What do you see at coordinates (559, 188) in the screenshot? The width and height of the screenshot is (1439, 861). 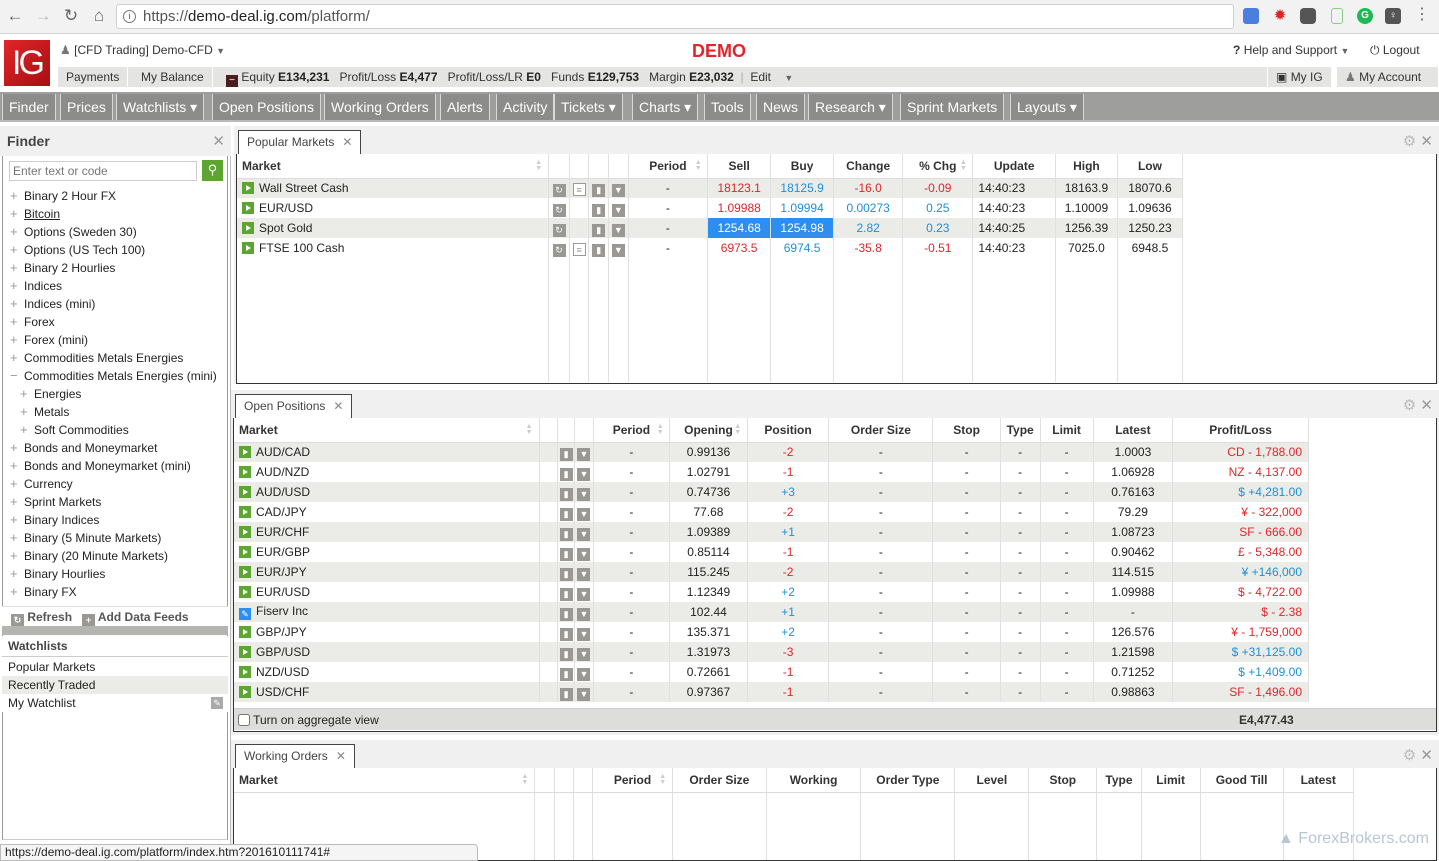 I see `refresh-cell: ↻` at bounding box center [559, 188].